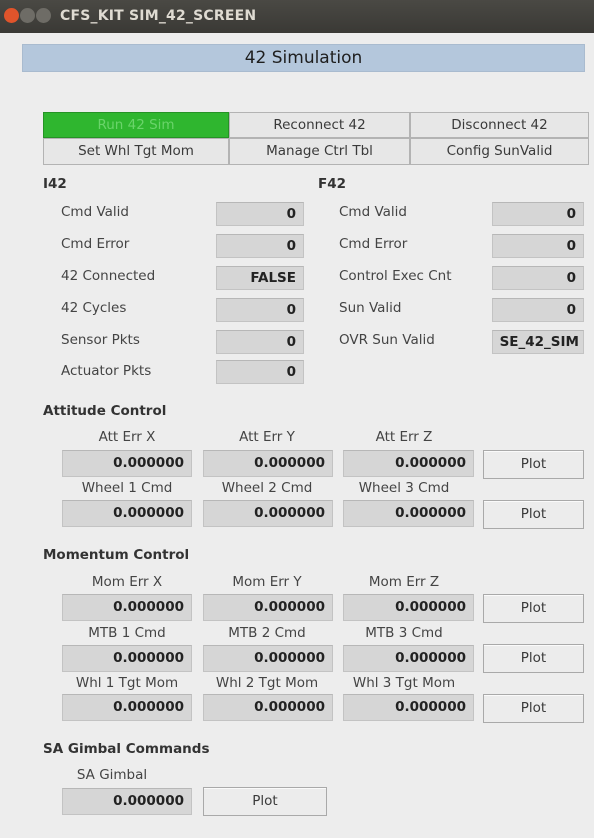  I want to click on att-err-y-value: 0.000000, so click(268, 463).